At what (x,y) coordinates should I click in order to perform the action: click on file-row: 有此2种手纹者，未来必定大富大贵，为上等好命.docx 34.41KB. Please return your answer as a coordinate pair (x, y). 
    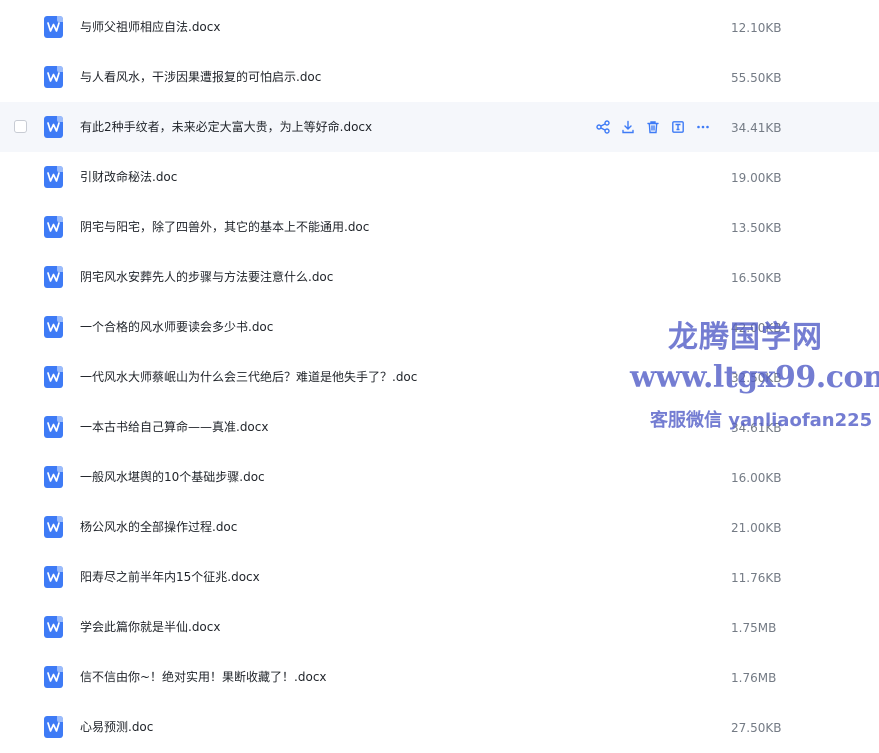
    Looking at the image, I should click on (439, 127).